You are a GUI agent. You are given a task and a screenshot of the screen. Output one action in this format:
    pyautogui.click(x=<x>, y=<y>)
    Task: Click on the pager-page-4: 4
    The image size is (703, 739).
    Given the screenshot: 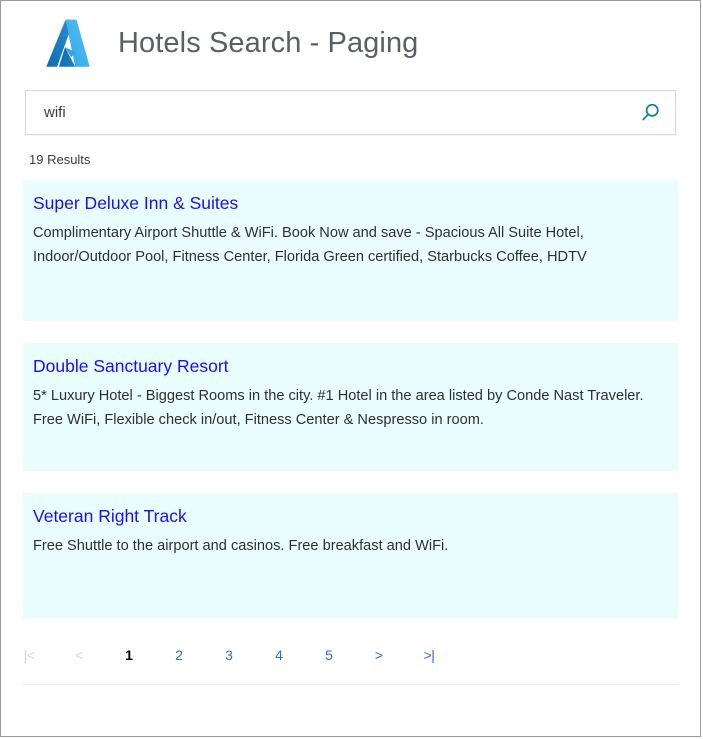 What is the action you would take?
    pyautogui.click(x=279, y=655)
    